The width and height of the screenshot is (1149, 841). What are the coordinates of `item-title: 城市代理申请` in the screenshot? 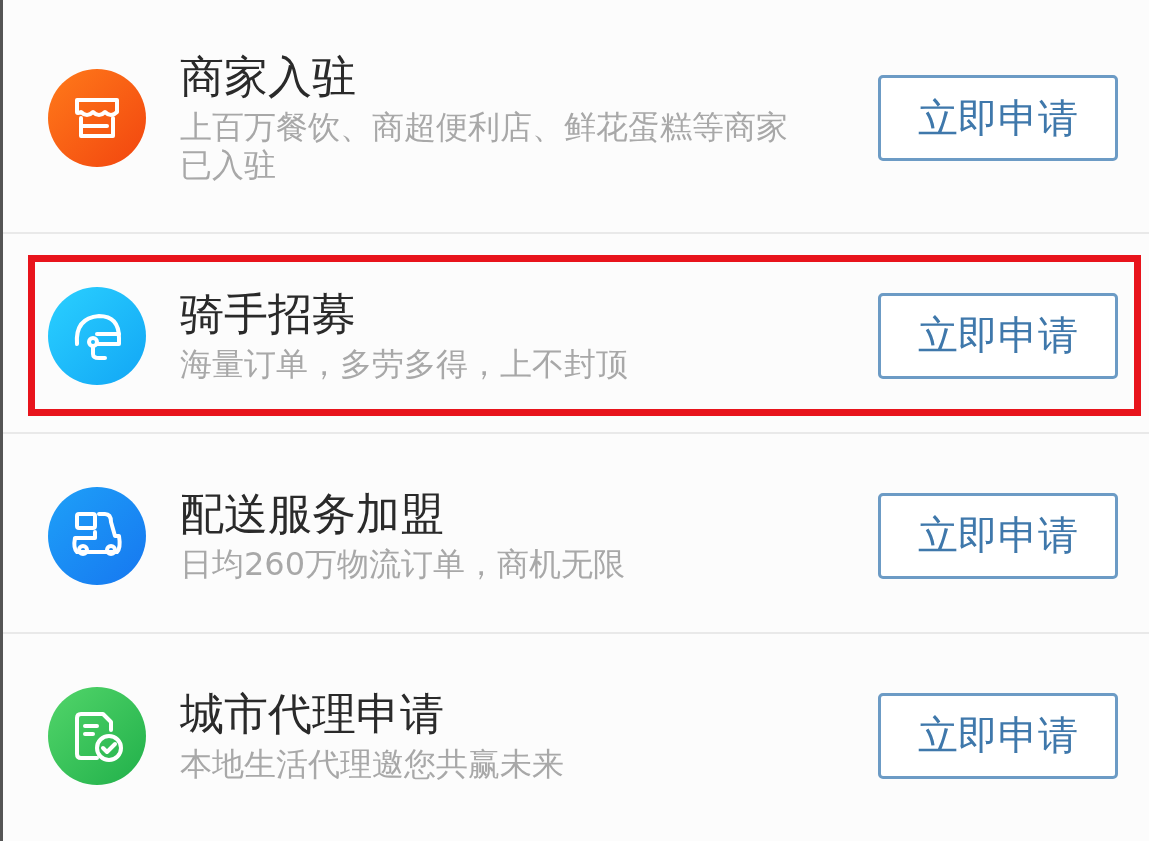 It's located at (312, 714).